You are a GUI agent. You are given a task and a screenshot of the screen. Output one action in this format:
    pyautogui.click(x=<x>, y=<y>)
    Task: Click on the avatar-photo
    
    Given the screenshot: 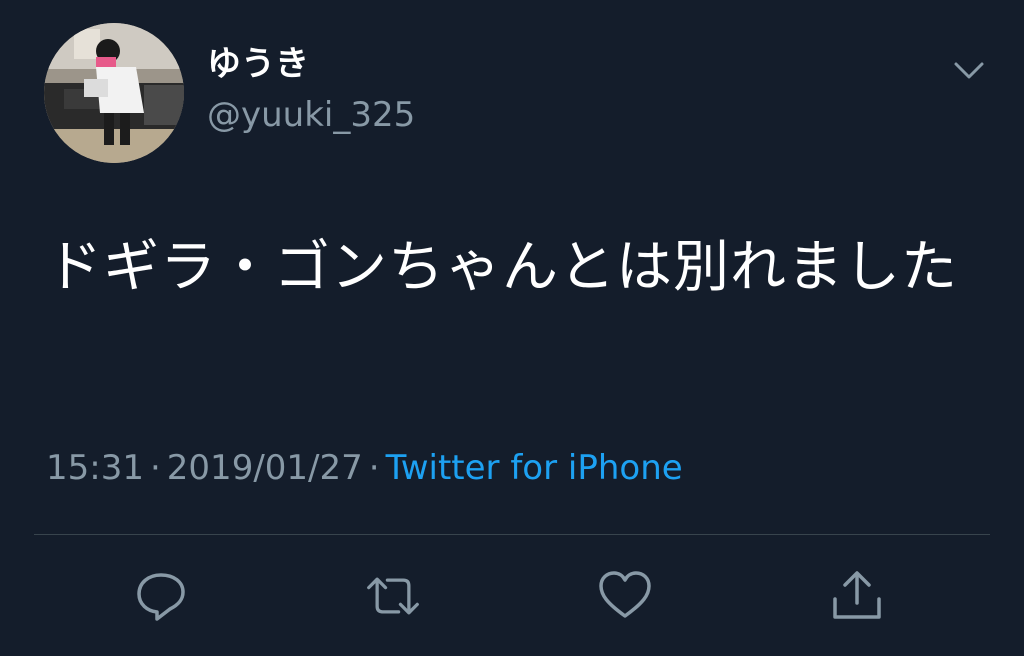 What is the action you would take?
    pyautogui.click(x=114, y=93)
    